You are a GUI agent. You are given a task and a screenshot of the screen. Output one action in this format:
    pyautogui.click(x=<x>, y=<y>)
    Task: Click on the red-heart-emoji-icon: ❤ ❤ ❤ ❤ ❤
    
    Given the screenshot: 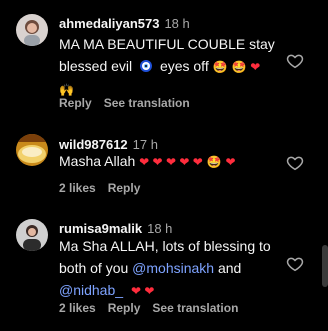 What is the action you would take?
    pyautogui.click(x=171, y=162)
    